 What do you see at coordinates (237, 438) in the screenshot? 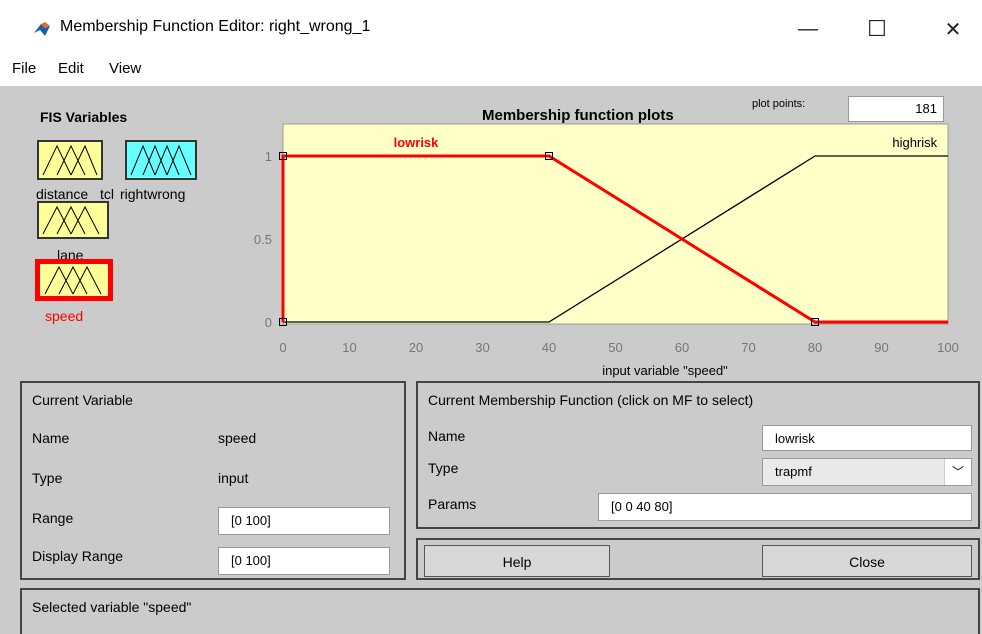
I see `variable-name-value: speed` at bounding box center [237, 438].